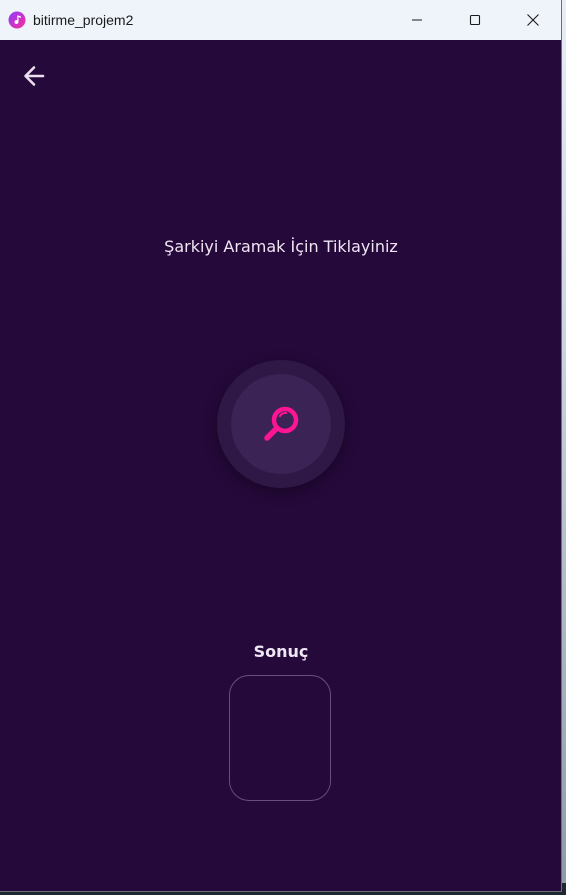  I want to click on magnifier-icon, so click(281, 423).